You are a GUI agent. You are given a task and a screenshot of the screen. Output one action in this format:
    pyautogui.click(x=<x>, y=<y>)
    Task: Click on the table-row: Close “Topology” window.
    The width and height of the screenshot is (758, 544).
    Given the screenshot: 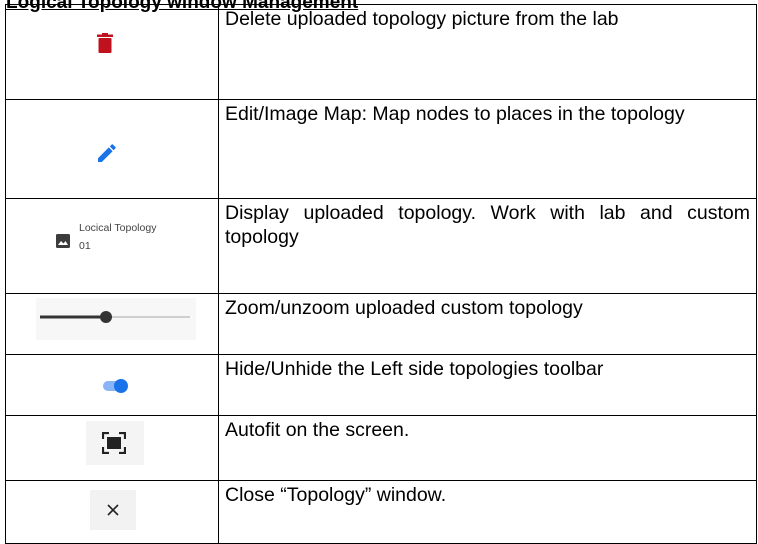 What is the action you would take?
    pyautogui.click(x=381, y=512)
    